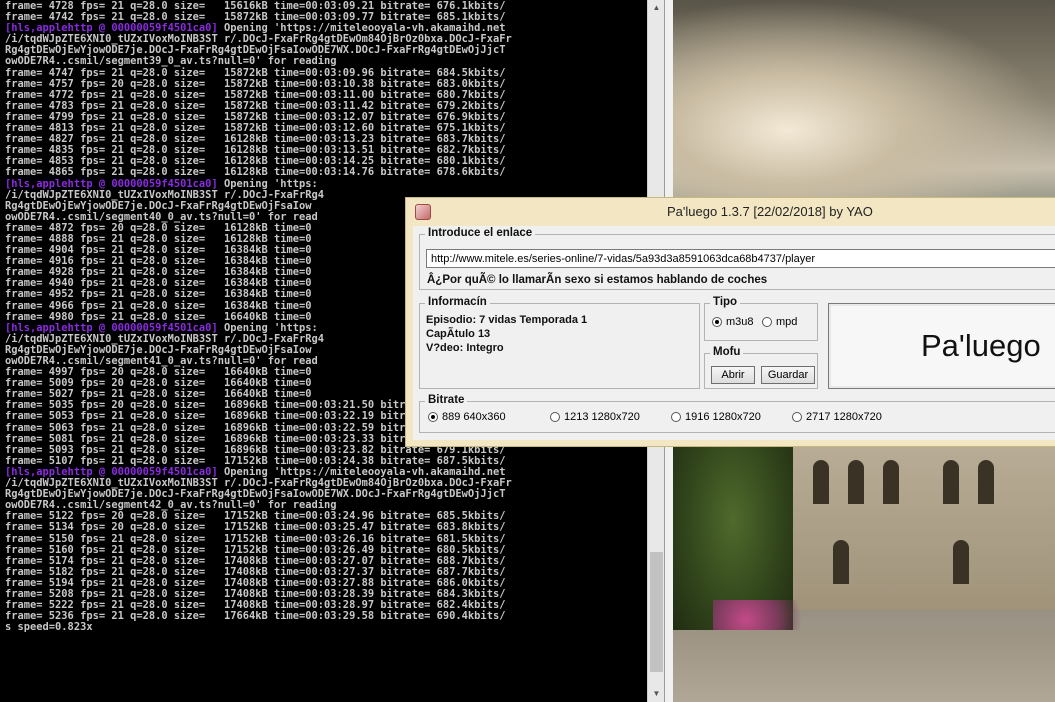 The height and width of the screenshot is (702, 1055). I want to click on episode-line: Episodio: 7 vidas Temporada 1, so click(507, 320).